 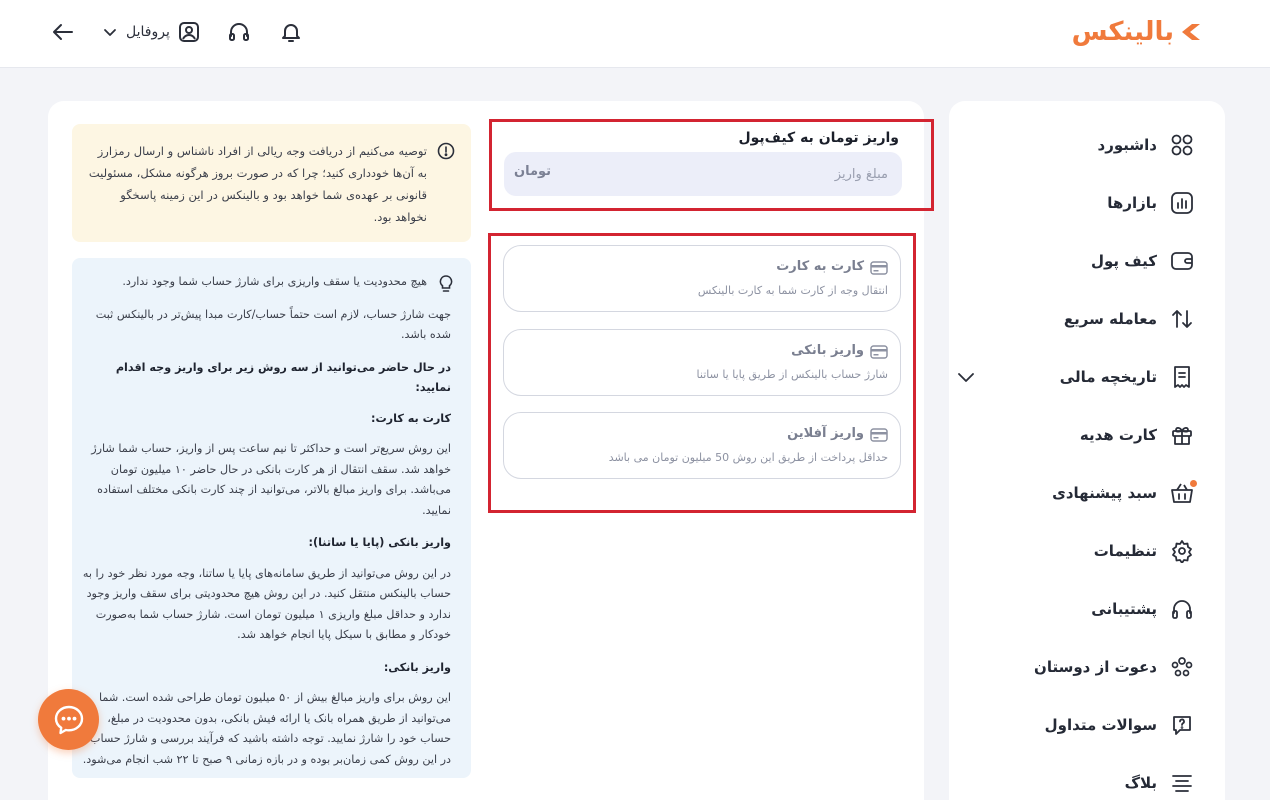 What do you see at coordinates (1100, 725) in the screenshot?
I see `sidebar-item-label: سوالات متداول` at bounding box center [1100, 725].